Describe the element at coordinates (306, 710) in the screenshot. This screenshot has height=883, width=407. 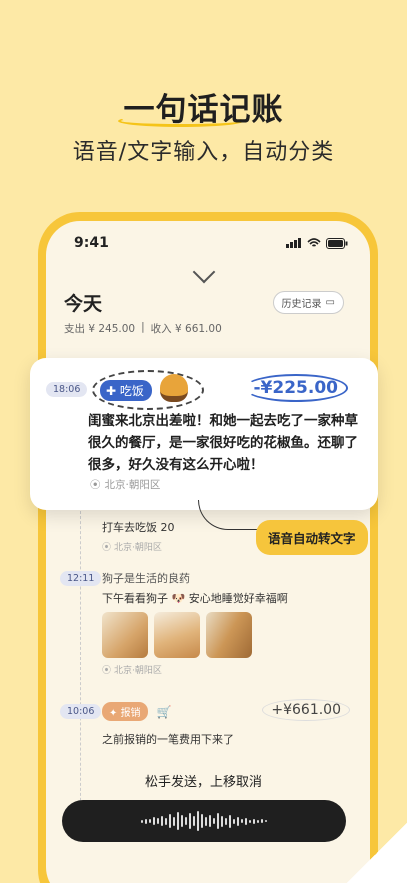
I see `entry-amount: +¥661.00` at that location.